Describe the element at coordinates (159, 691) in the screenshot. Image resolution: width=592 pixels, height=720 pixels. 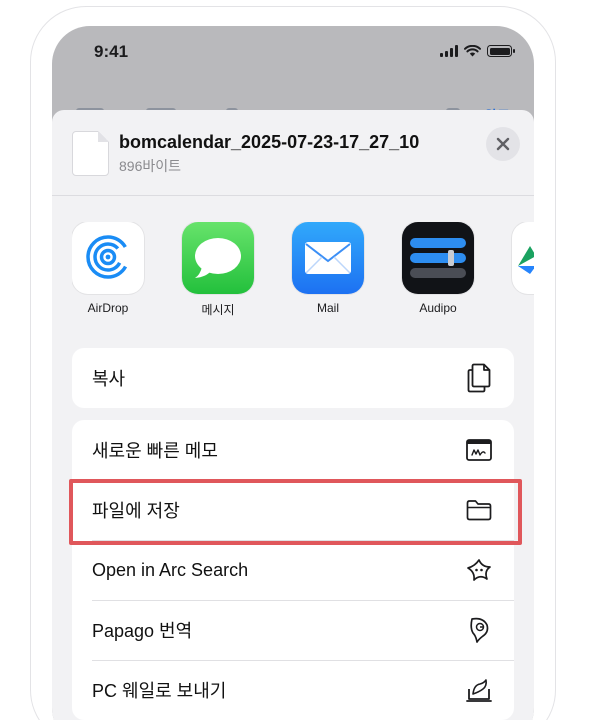
I see `action-label-send-to-pc-whale: PC 웨일로 보내기` at that location.